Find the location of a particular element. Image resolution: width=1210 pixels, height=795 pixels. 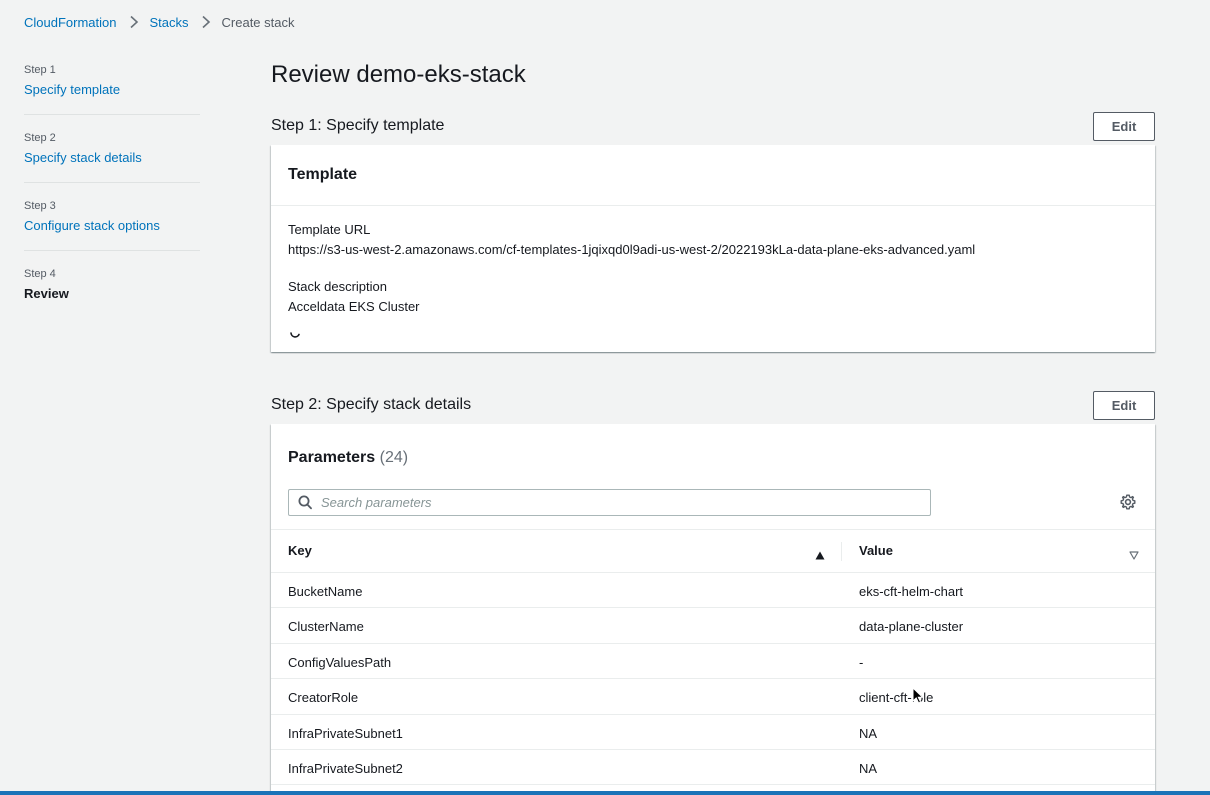

parameter-key: BucketName is located at coordinates (325, 591).